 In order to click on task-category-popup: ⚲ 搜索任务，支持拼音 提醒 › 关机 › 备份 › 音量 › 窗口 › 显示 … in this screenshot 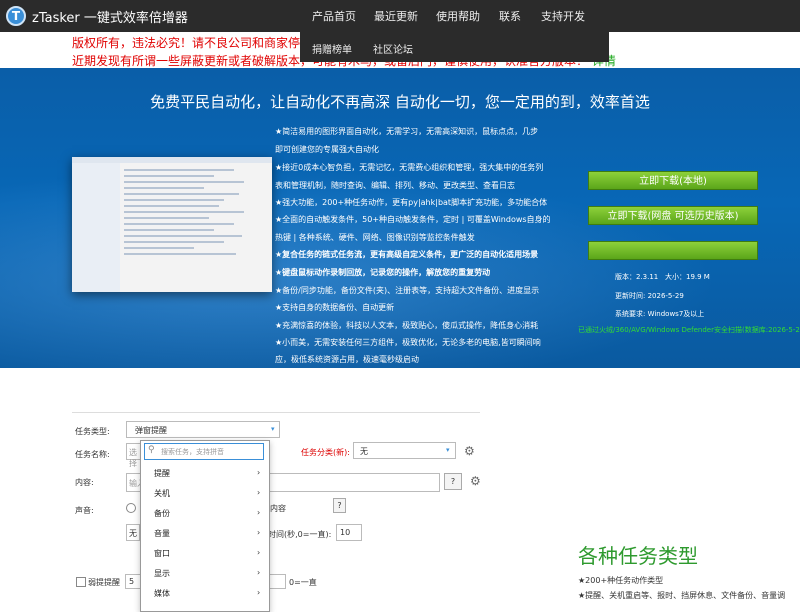, I will do `click(205, 526)`.